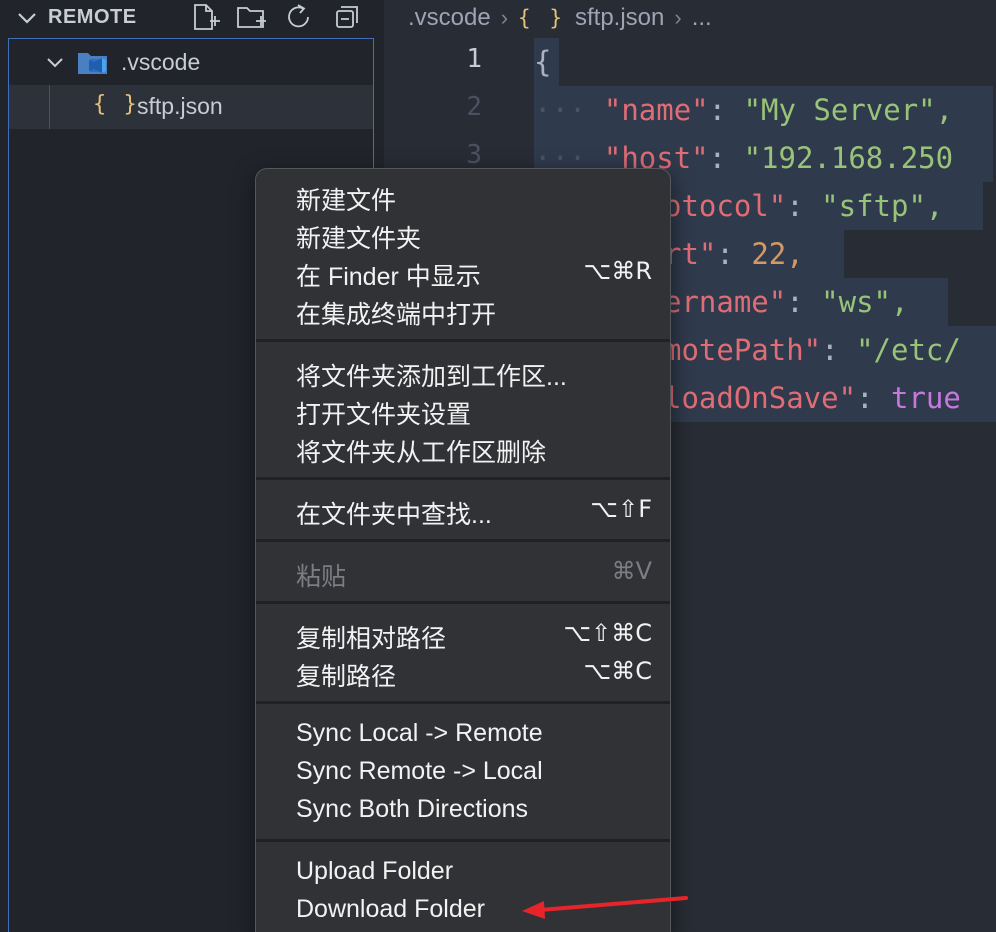 The height and width of the screenshot is (932, 996). Describe the element at coordinates (617, 271) in the screenshot. I see `shortcut-label: ⌥⌘R` at that location.